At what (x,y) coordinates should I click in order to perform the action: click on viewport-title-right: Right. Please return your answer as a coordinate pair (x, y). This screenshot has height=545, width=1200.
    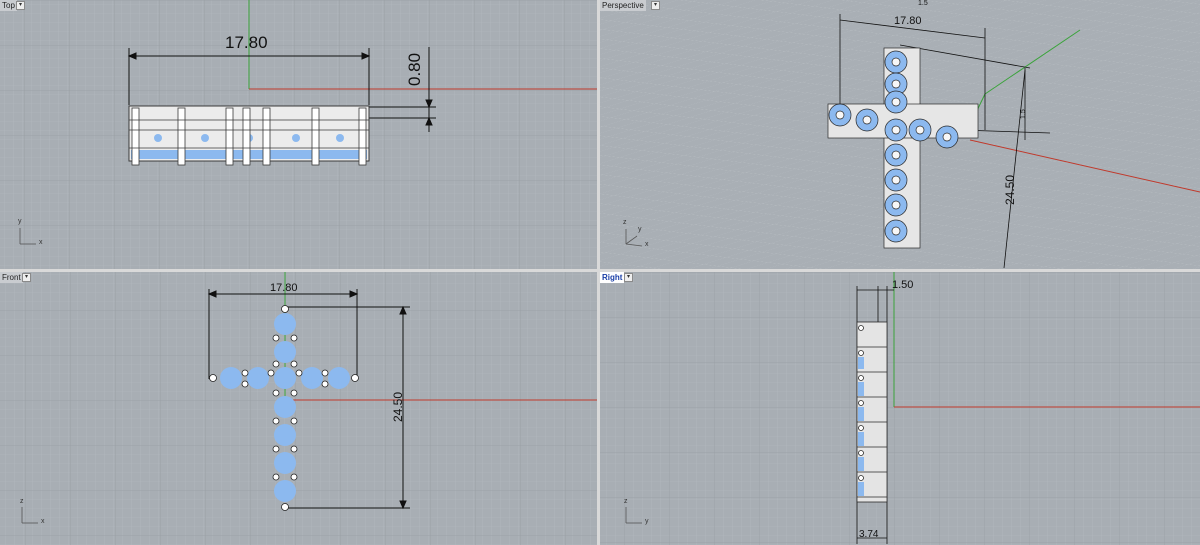
    Looking at the image, I should click on (612, 277).